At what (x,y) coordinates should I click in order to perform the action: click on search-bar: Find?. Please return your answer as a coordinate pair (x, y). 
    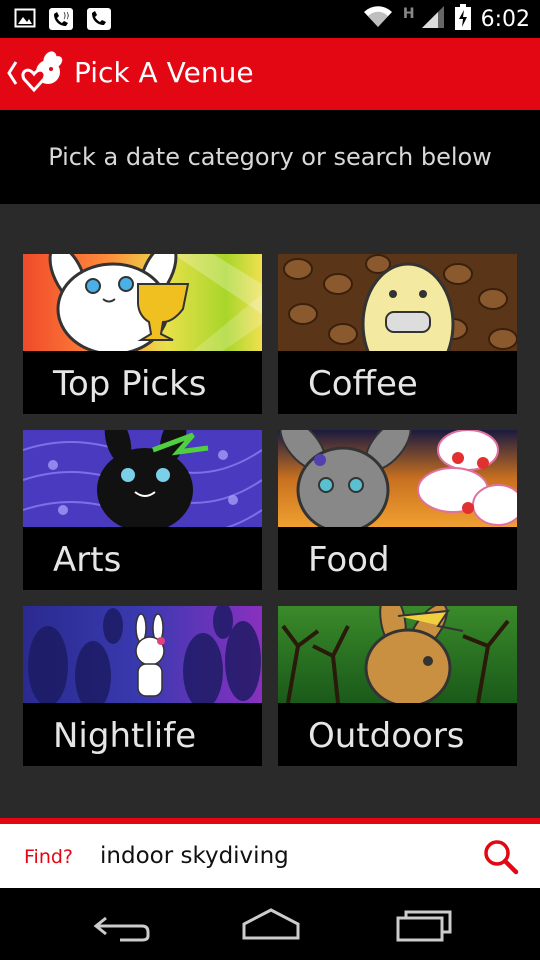
    Looking at the image, I should click on (270, 853).